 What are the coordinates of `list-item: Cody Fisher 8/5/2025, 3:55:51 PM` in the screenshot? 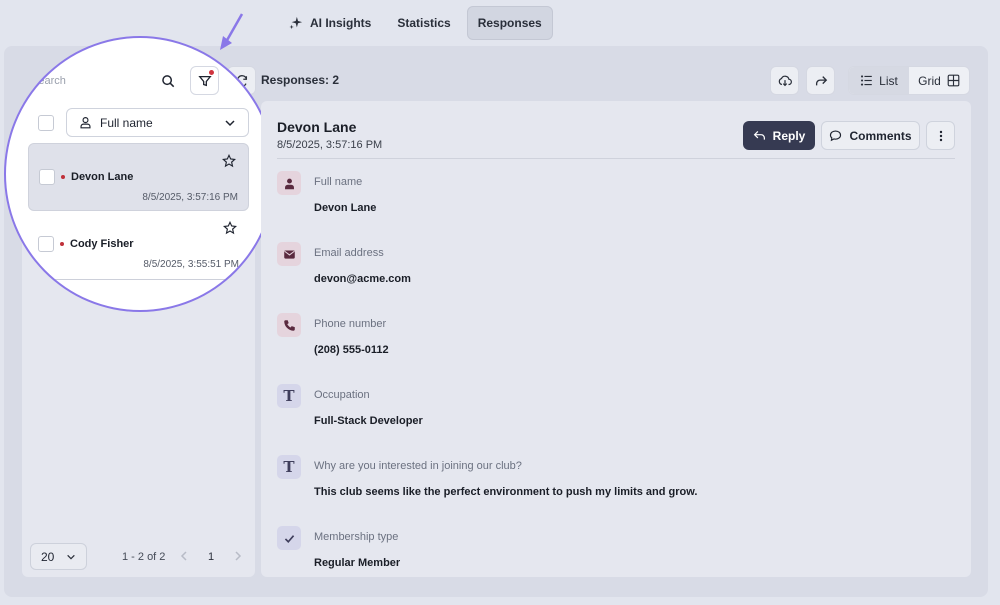 It's located at (138, 245).